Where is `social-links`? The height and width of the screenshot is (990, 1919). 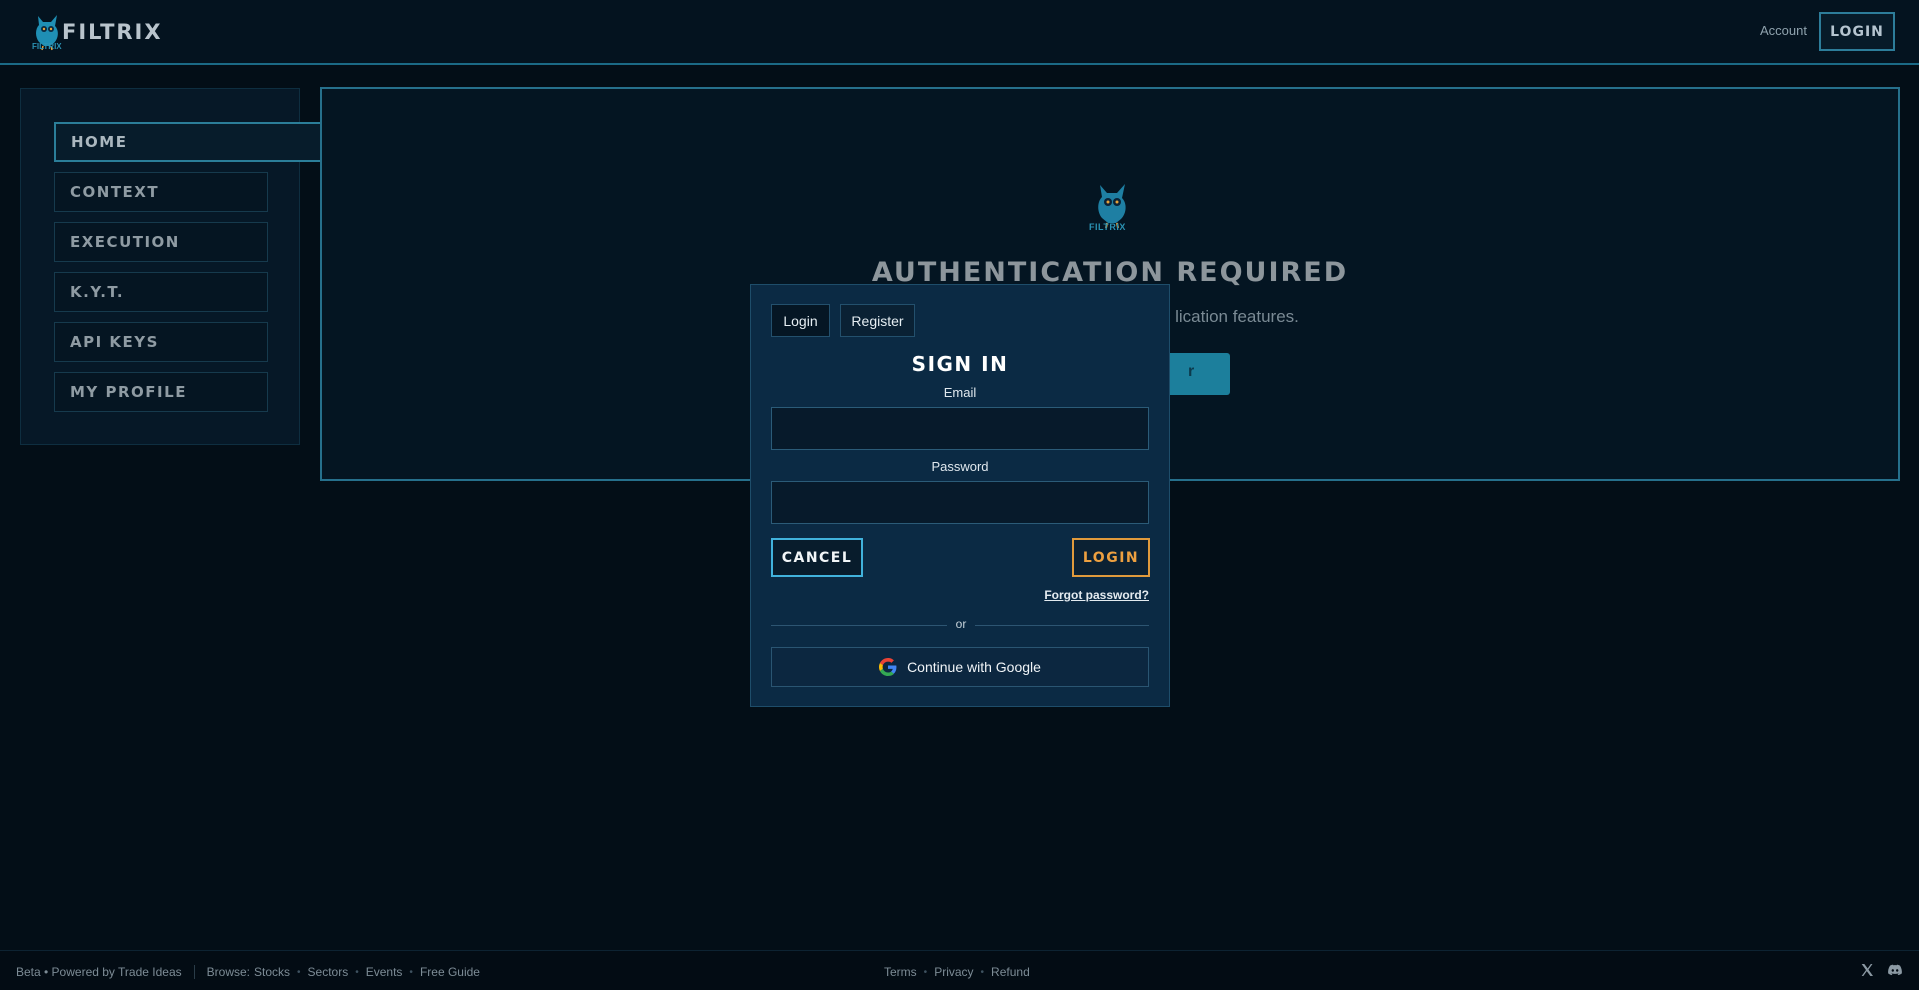 social-links is located at coordinates (1881, 970).